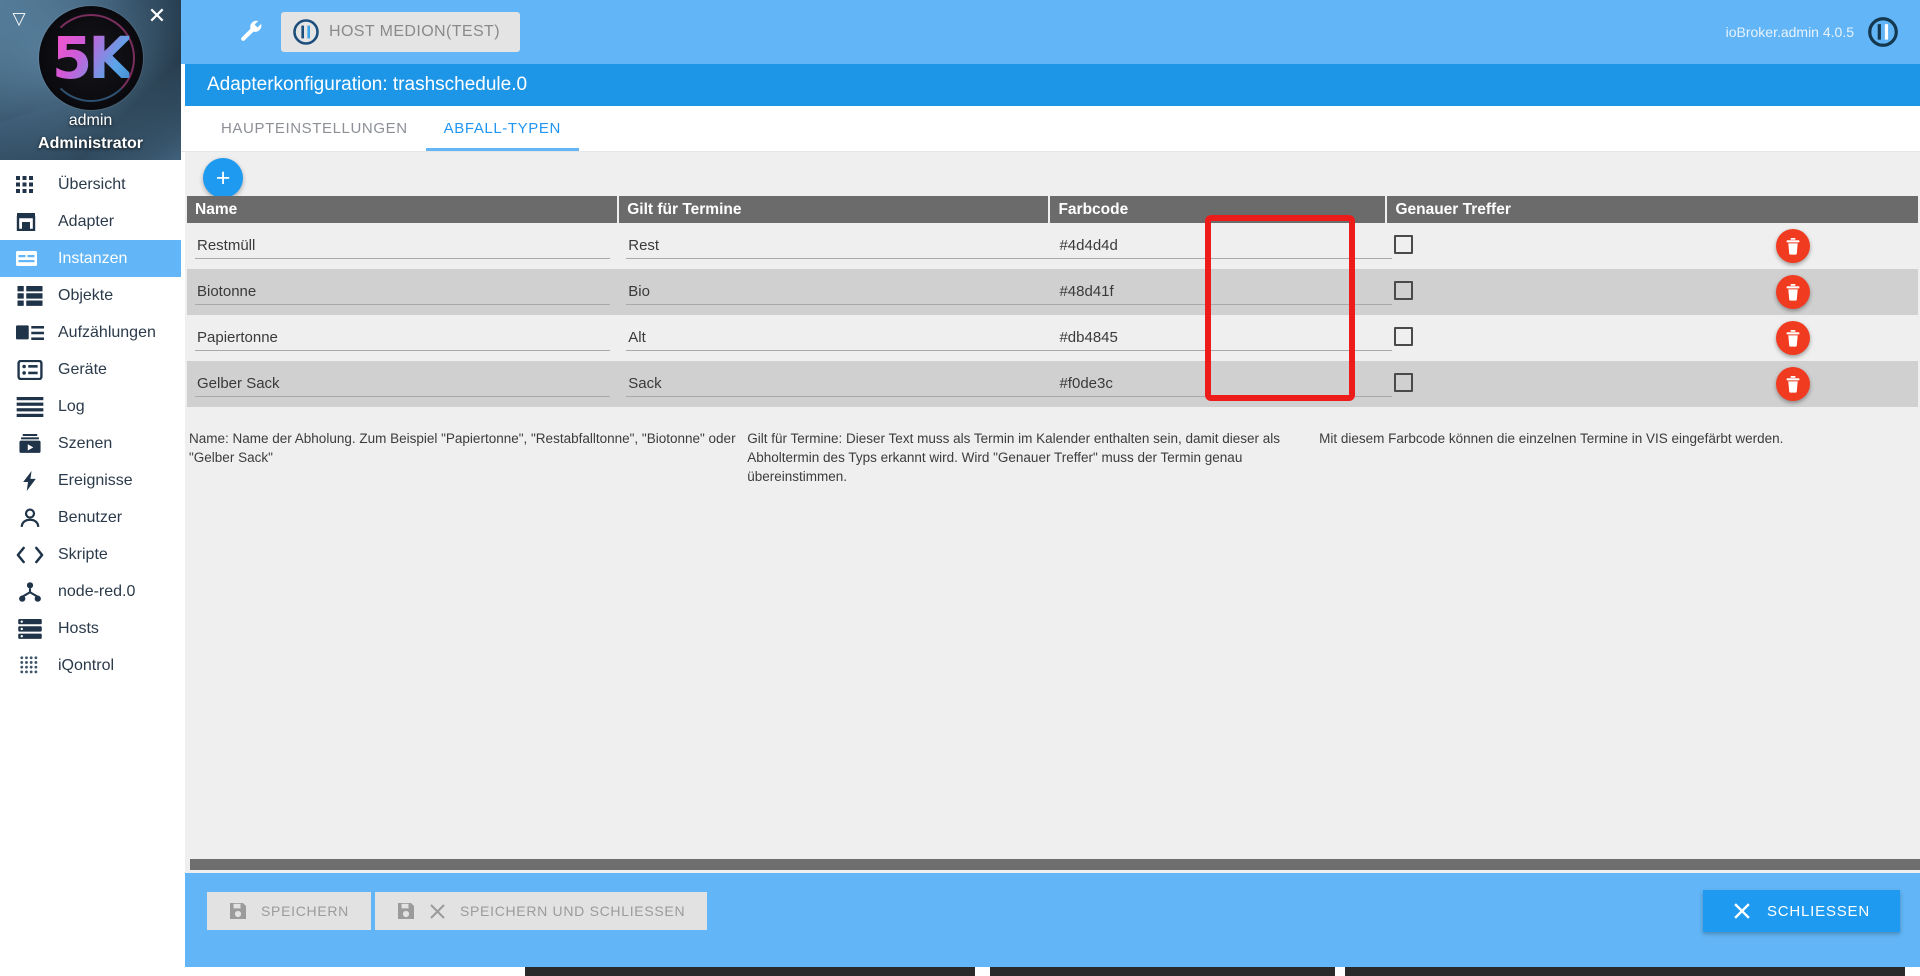 The image size is (1920, 976). Describe the element at coordinates (403, 209) in the screenshot. I see `column-header-name: Name` at that location.